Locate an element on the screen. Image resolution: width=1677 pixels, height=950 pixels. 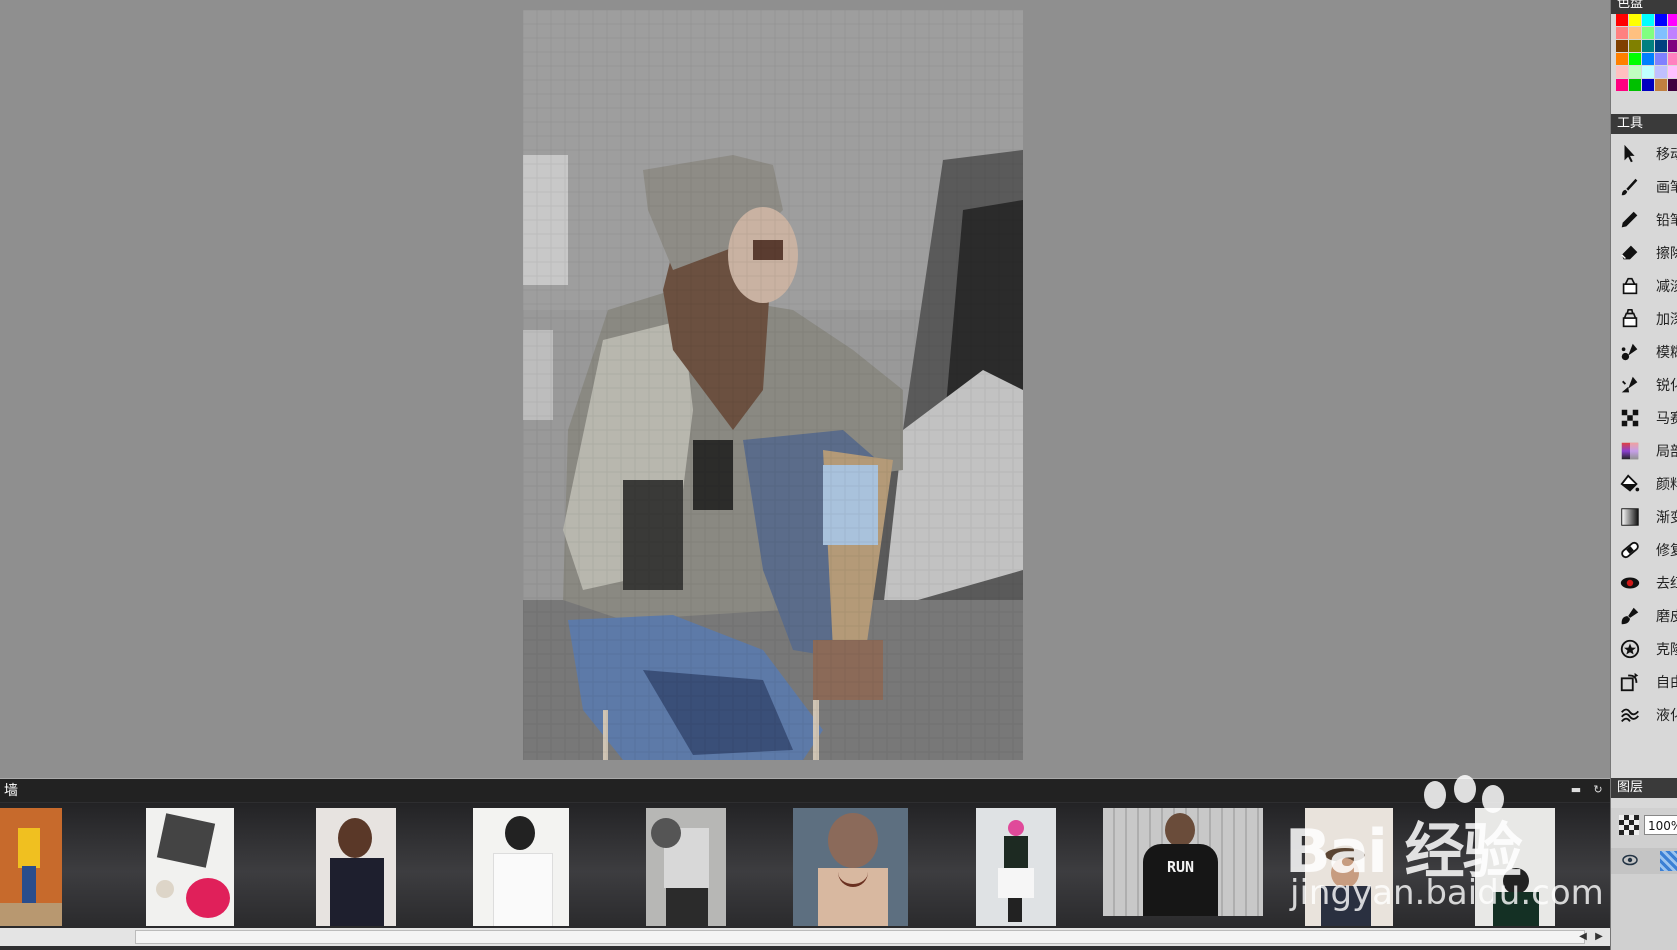
red-eye-icon is located at coordinates (1630, 583).